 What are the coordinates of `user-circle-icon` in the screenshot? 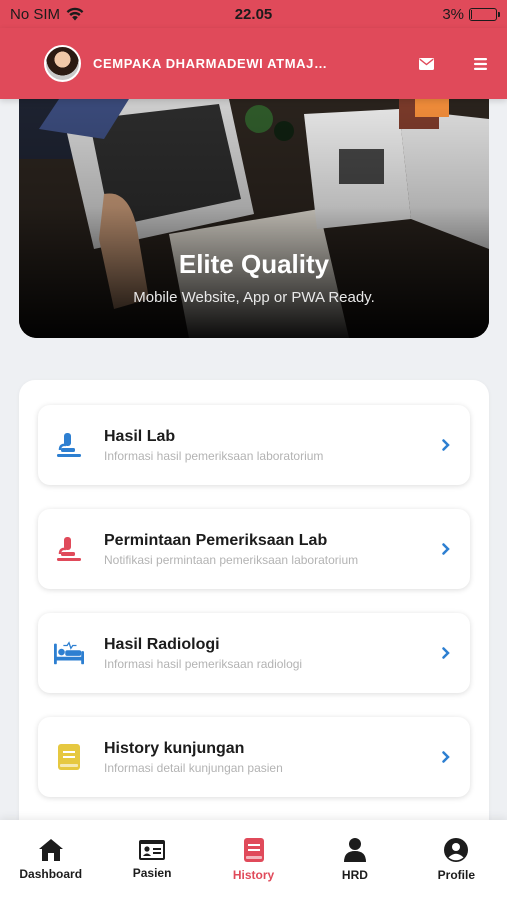 It's located at (456, 850).